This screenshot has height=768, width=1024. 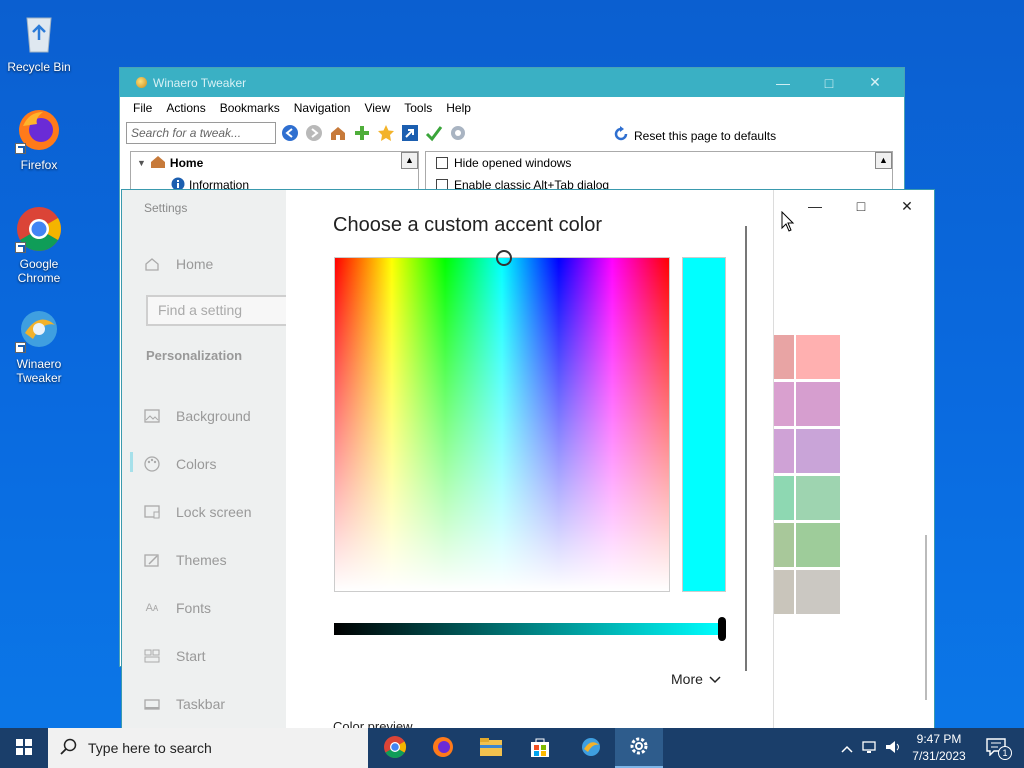 I want to click on menu-tools: Tools, so click(x=418, y=108).